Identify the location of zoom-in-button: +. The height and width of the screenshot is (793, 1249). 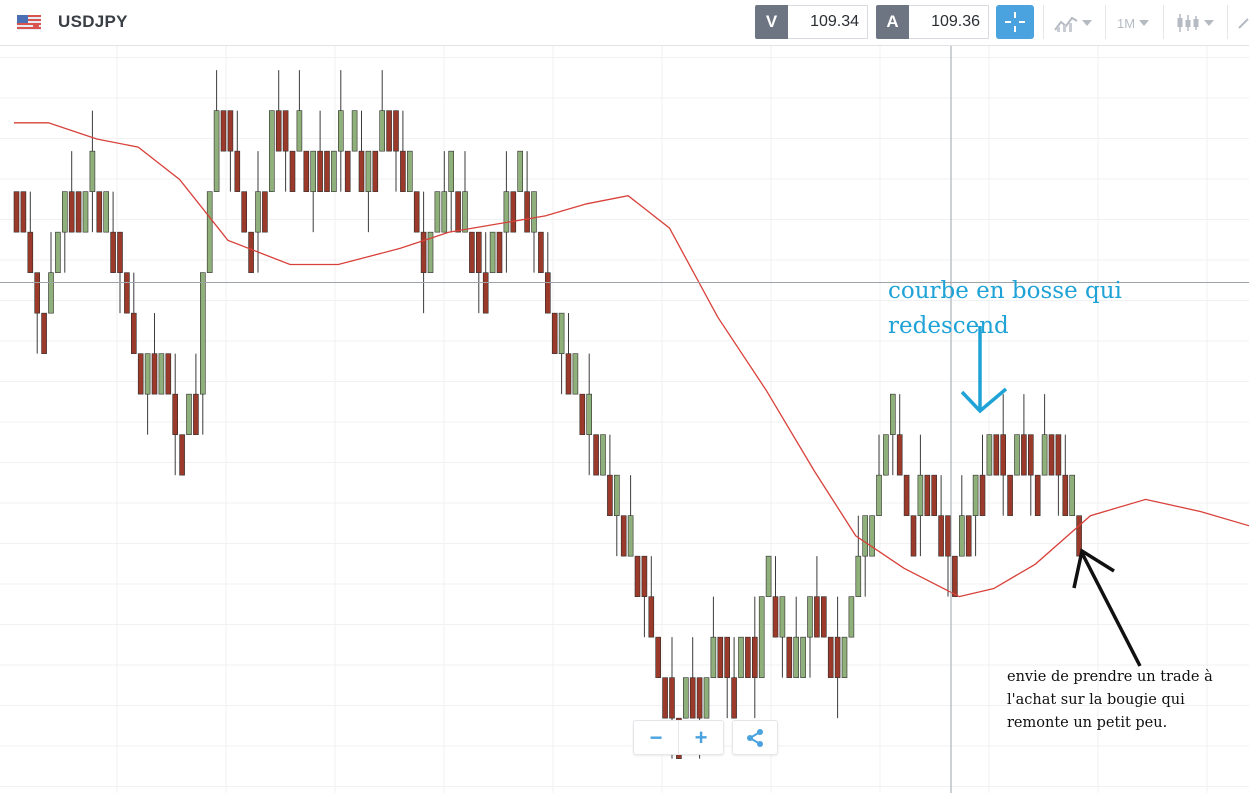
(700, 737).